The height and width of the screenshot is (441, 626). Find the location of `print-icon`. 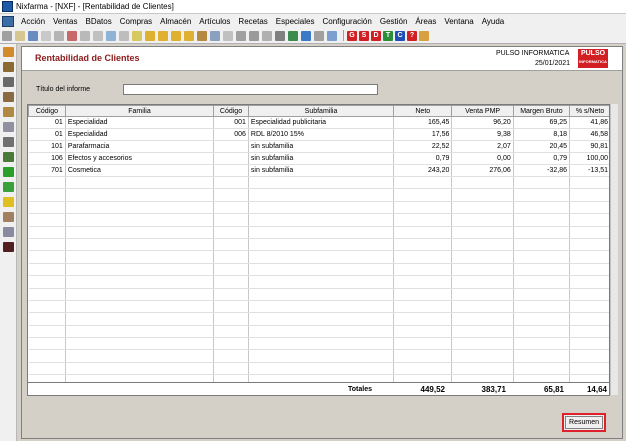

print-icon is located at coordinates (202, 35).